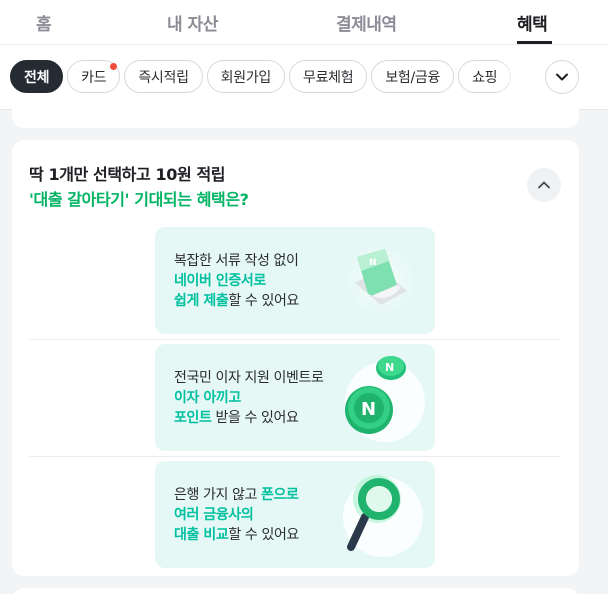 This screenshot has height=594, width=608. I want to click on chip-signup: 회원가입, so click(245, 76).